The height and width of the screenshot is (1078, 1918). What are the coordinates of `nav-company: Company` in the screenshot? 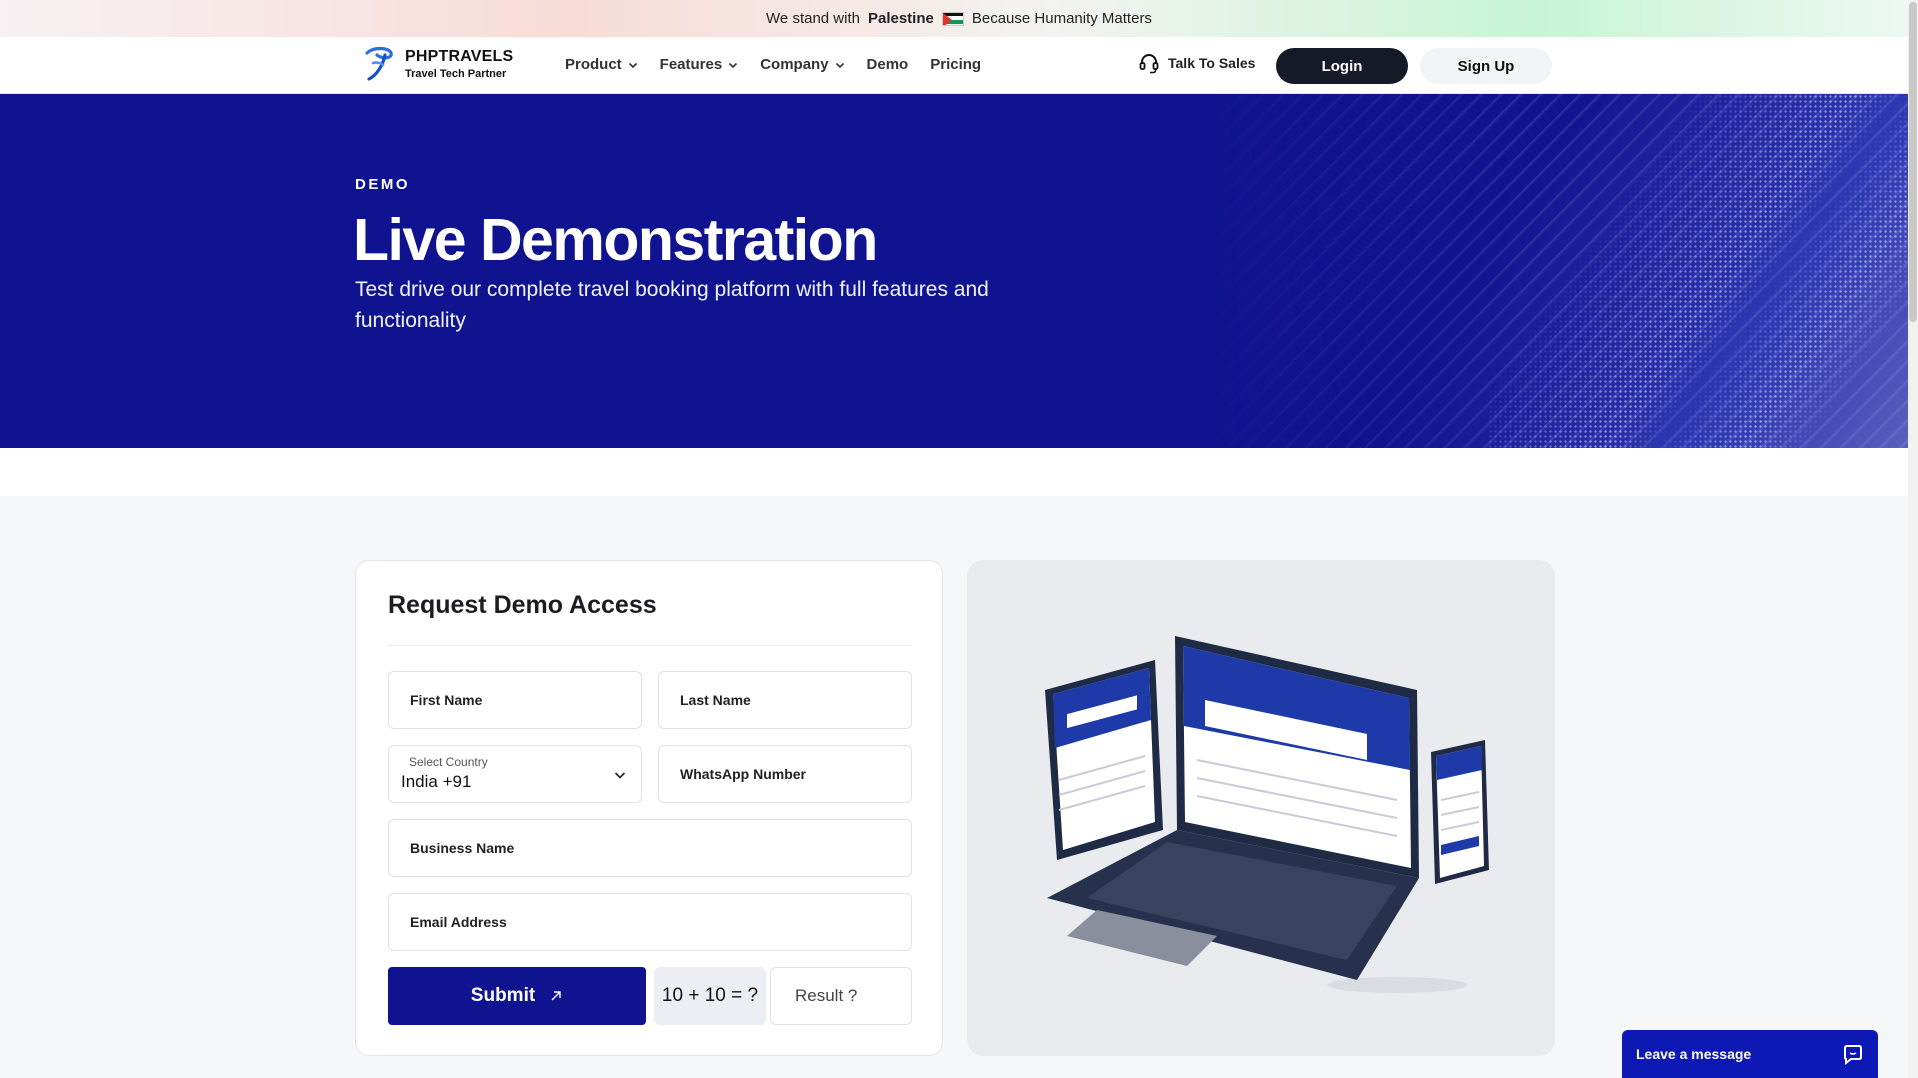 It's located at (802, 64).